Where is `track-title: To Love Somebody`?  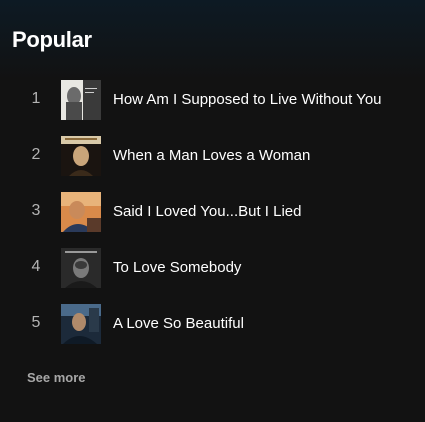
track-title: To Love Somebody is located at coordinates (177, 268).